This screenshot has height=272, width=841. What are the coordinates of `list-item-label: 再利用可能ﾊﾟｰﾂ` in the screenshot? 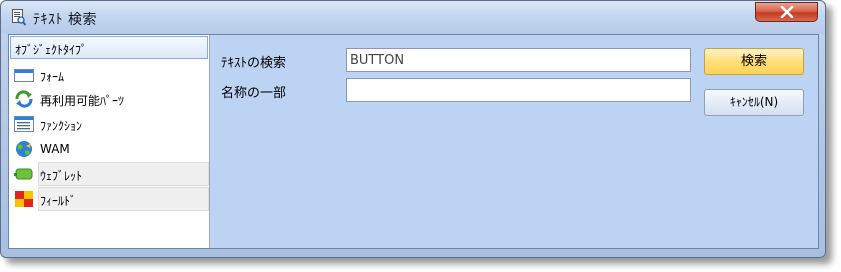 It's located at (82, 101).